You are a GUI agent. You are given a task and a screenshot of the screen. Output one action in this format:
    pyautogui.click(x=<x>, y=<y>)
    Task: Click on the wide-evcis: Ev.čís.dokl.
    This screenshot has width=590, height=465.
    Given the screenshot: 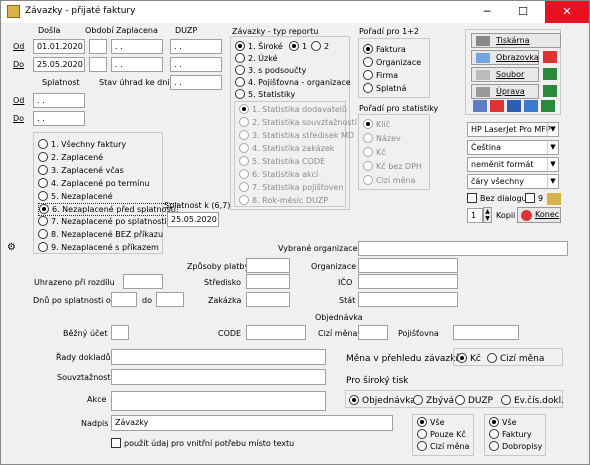 What is the action you would take?
    pyautogui.click(x=532, y=400)
    